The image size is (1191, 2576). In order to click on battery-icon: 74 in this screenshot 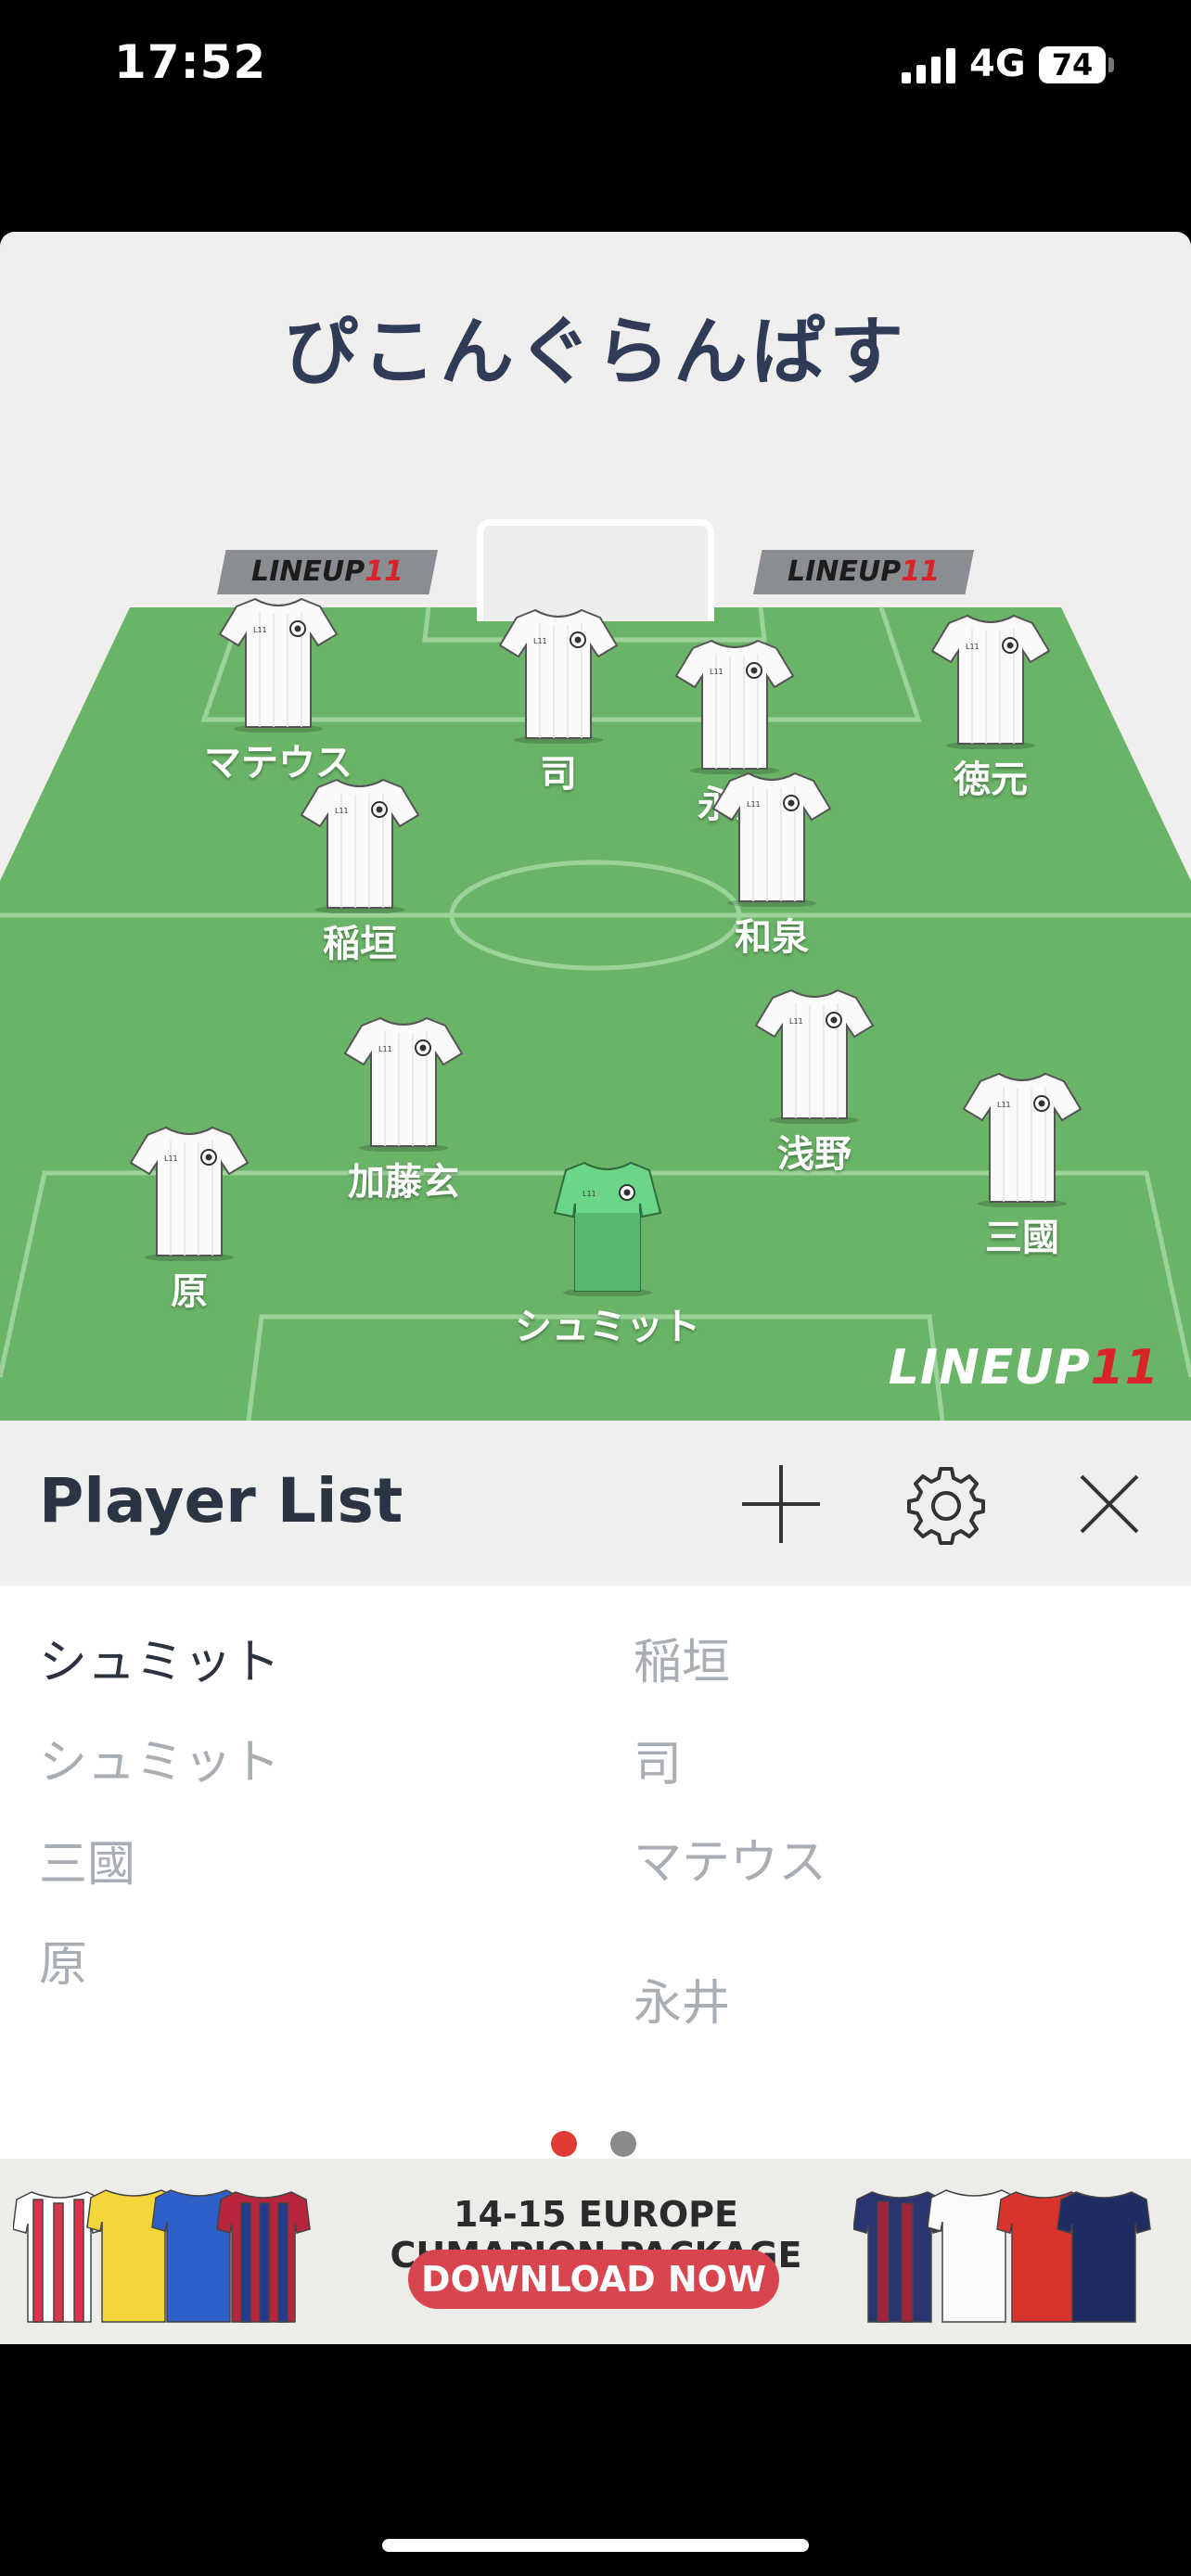, I will do `click(1073, 64)`.